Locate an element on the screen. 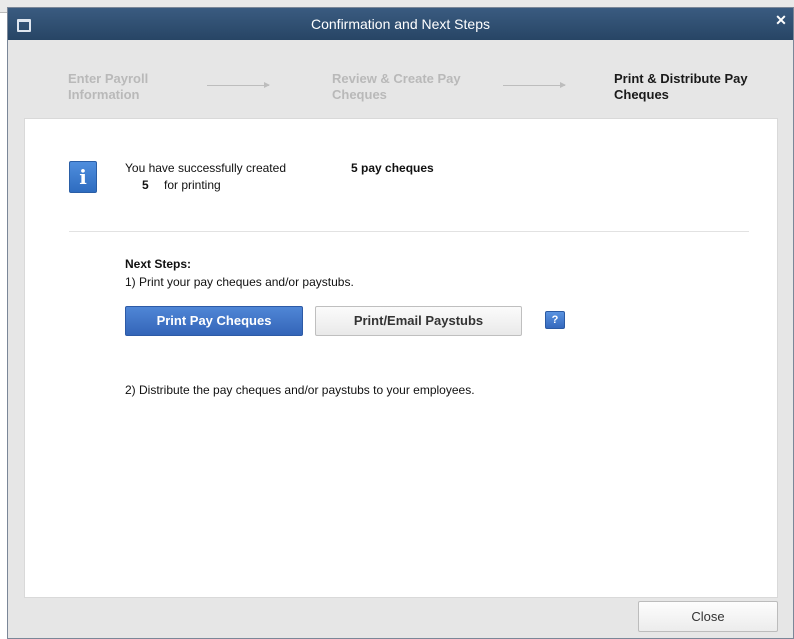 This screenshot has width=794, height=639. close-icon: ✕ is located at coordinates (781, 20).